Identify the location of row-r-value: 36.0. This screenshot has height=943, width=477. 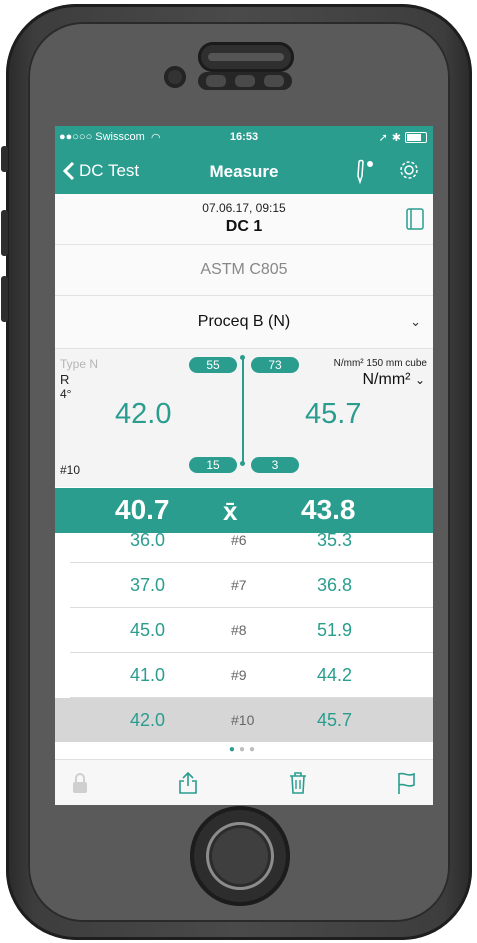
(148, 541).